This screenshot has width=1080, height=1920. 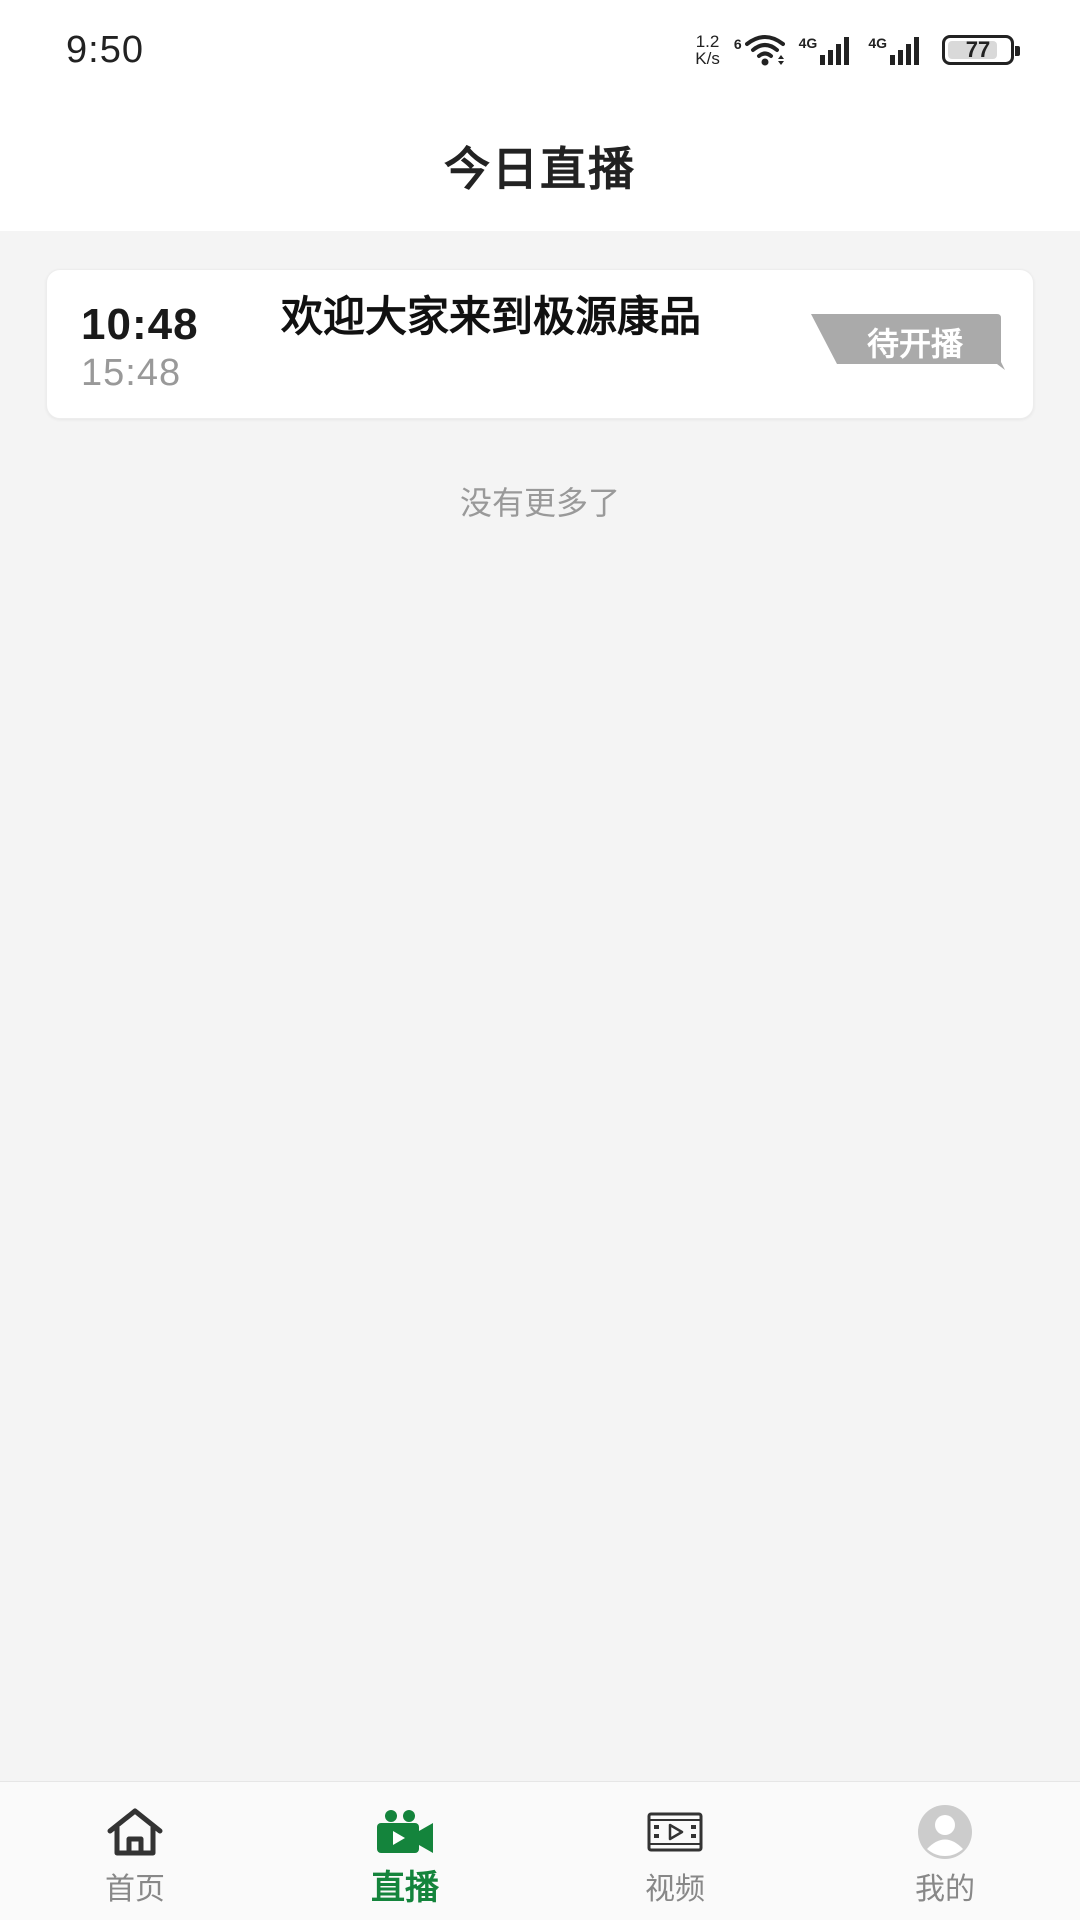 What do you see at coordinates (140, 324) in the screenshot?
I see `live-start-time: 10:48` at bounding box center [140, 324].